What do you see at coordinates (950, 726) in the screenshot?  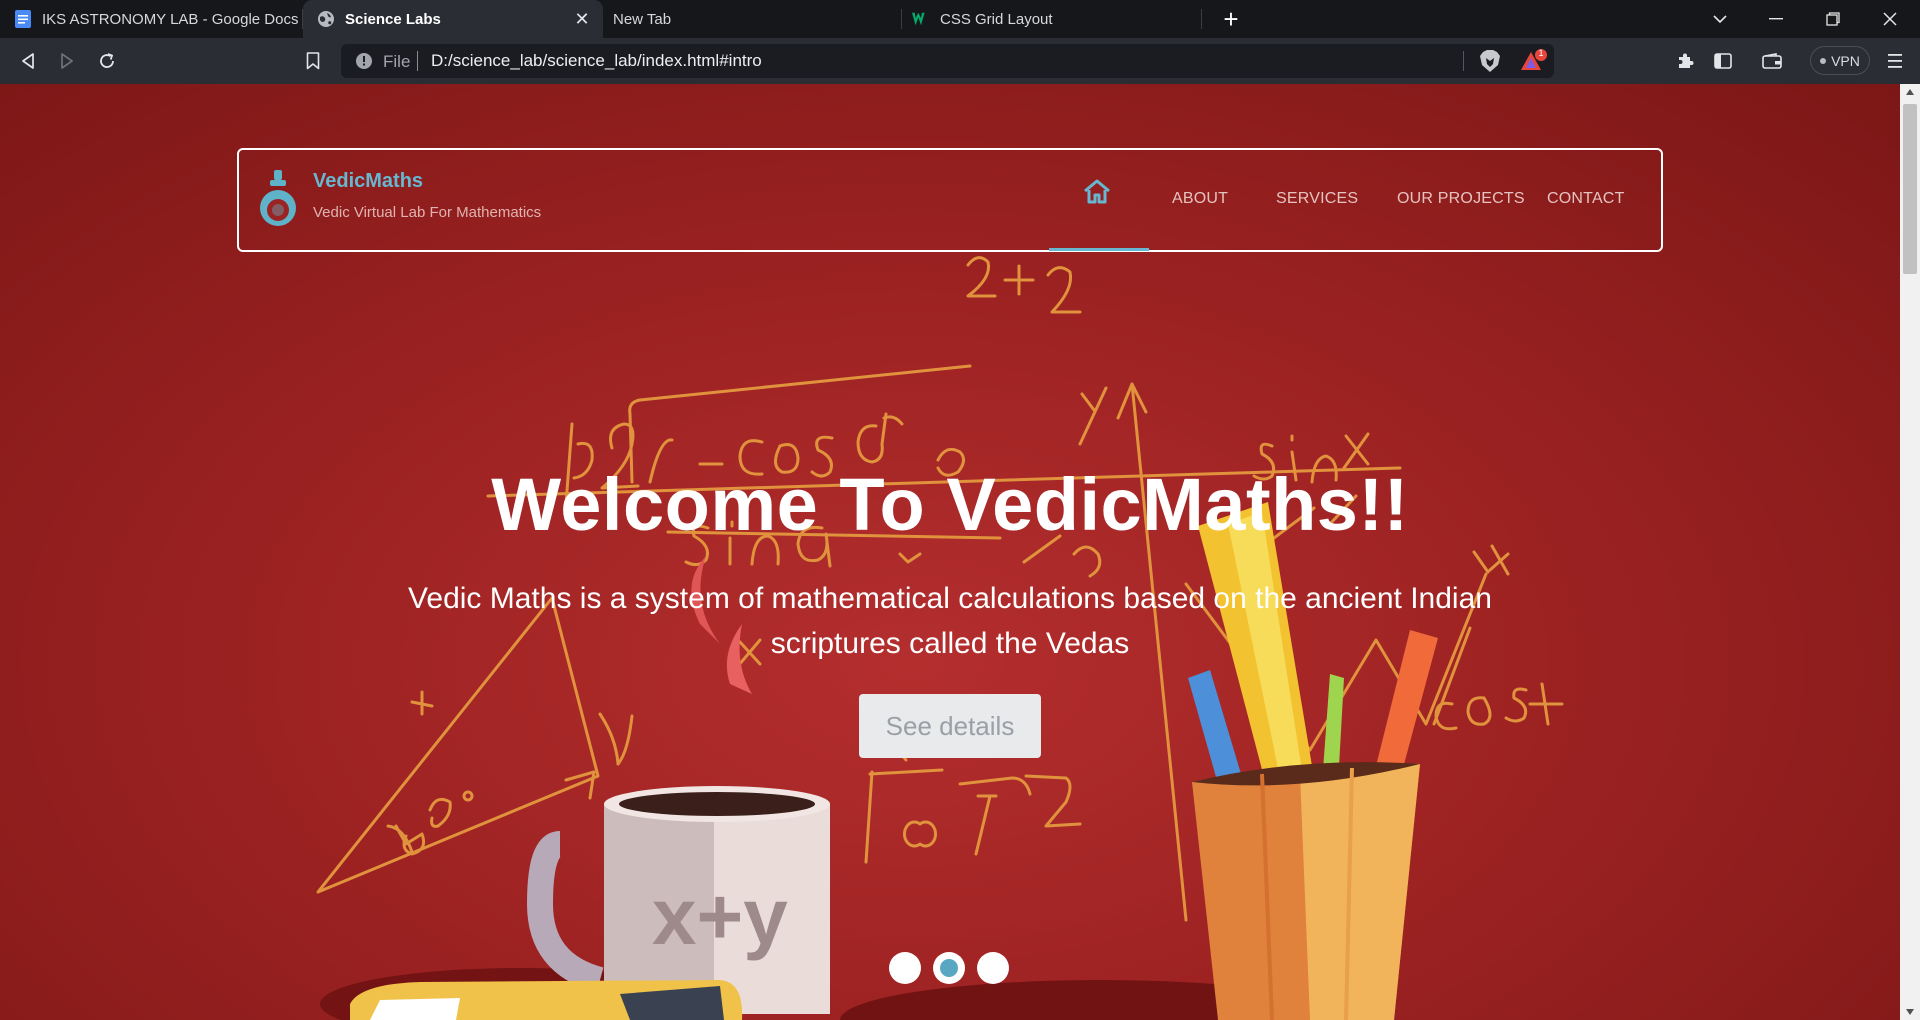 I see `see-details-button: See details` at bounding box center [950, 726].